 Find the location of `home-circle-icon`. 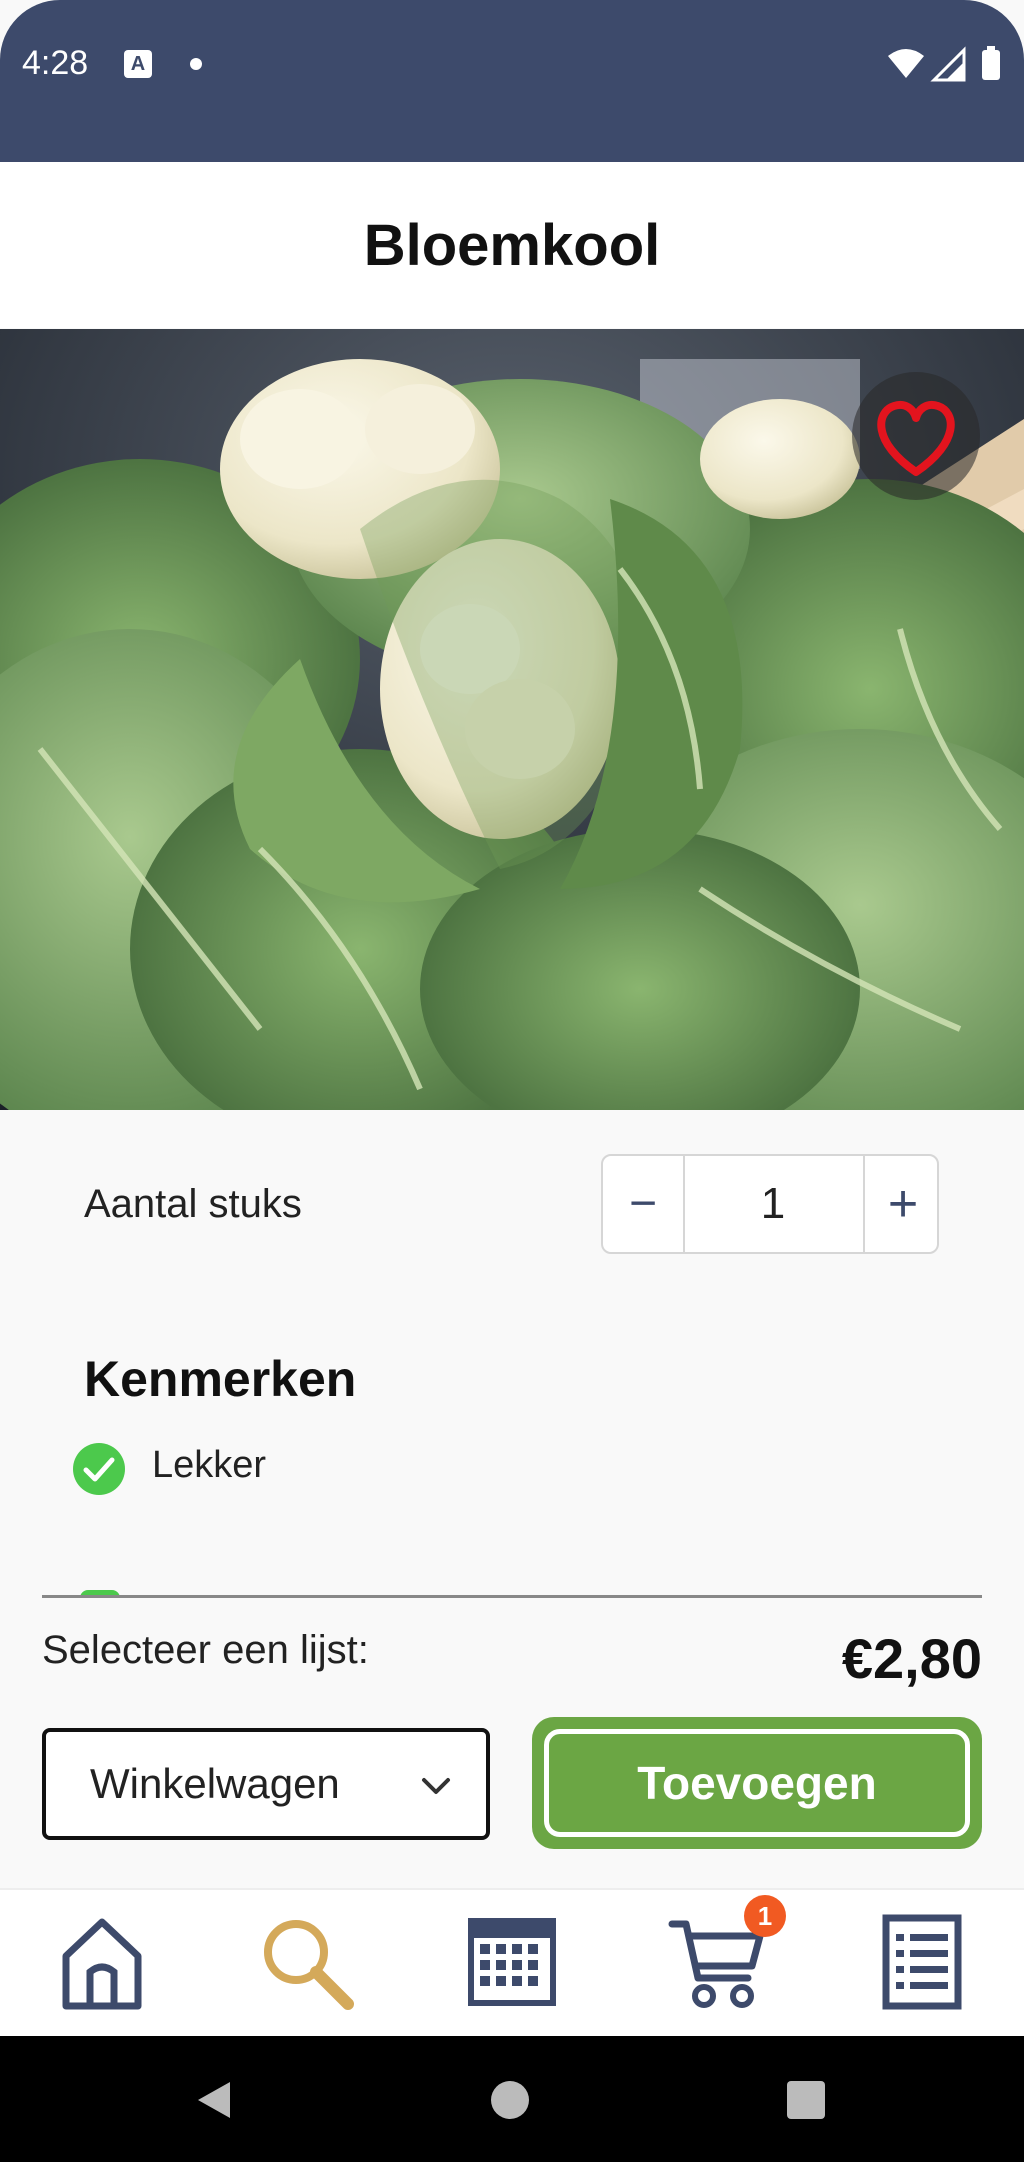

home-circle-icon is located at coordinates (510, 2100).